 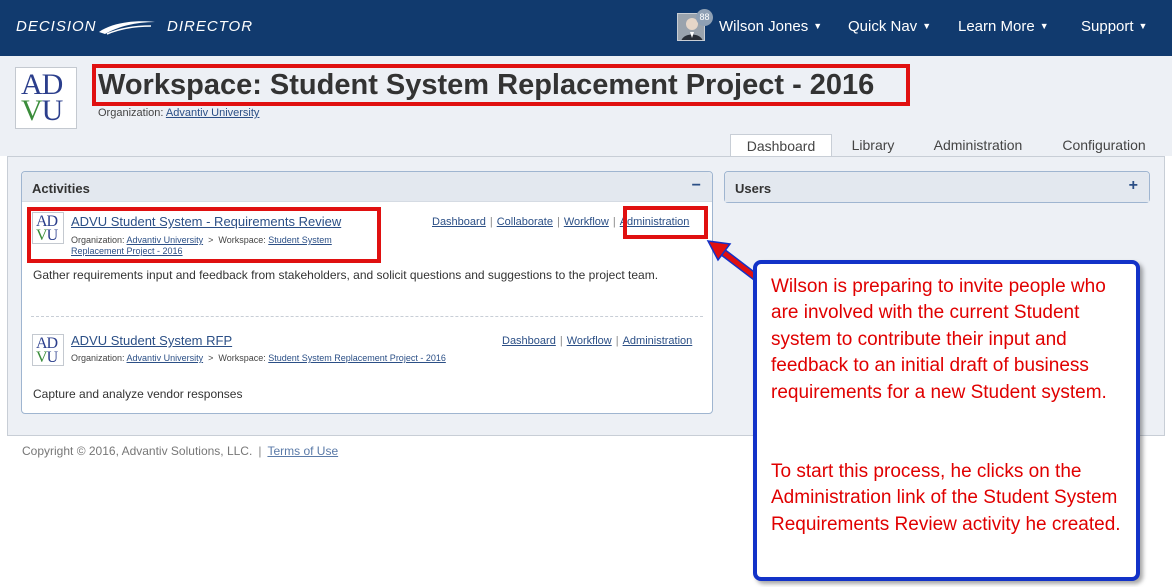 What do you see at coordinates (302, 451) in the screenshot?
I see `terms-of-use-link: Terms of Use` at bounding box center [302, 451].